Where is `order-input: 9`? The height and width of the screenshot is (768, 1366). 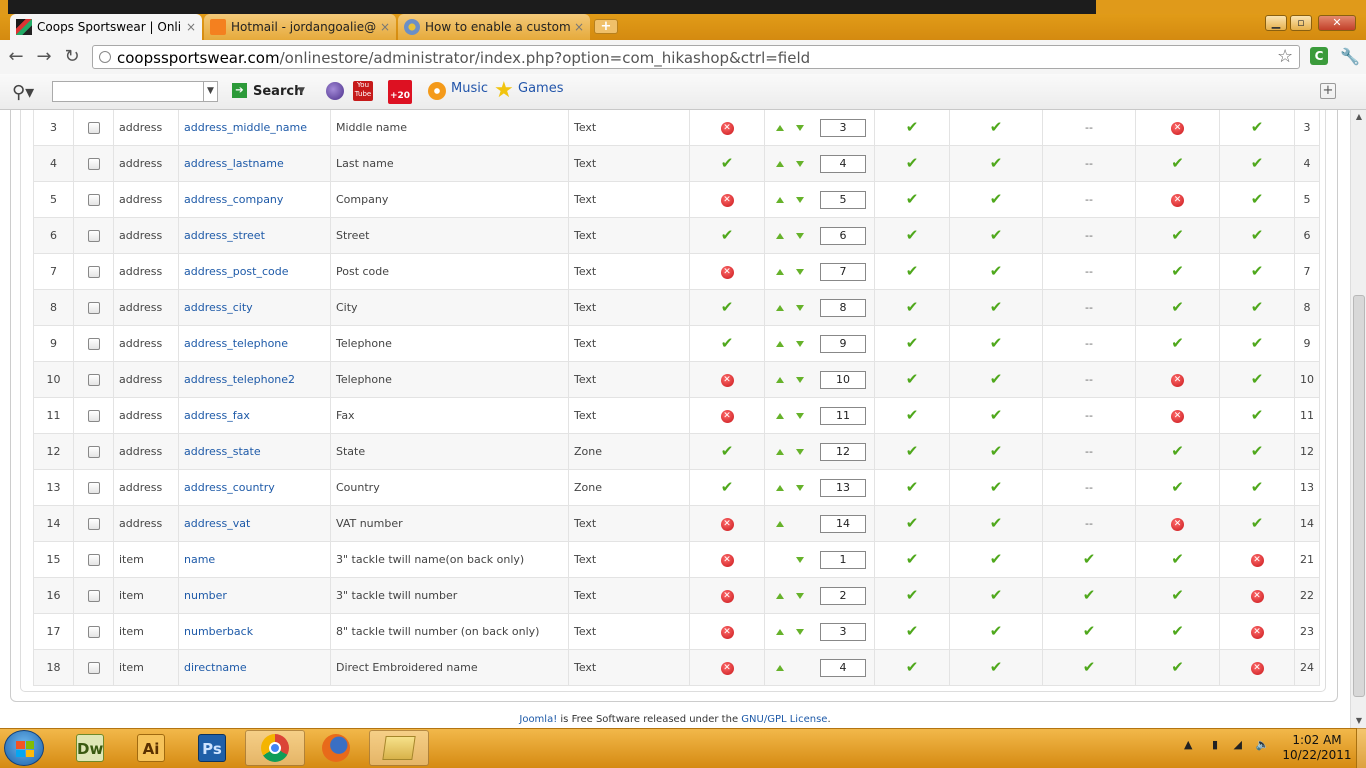
order-input: 9 is located at coordinates (843, 343).